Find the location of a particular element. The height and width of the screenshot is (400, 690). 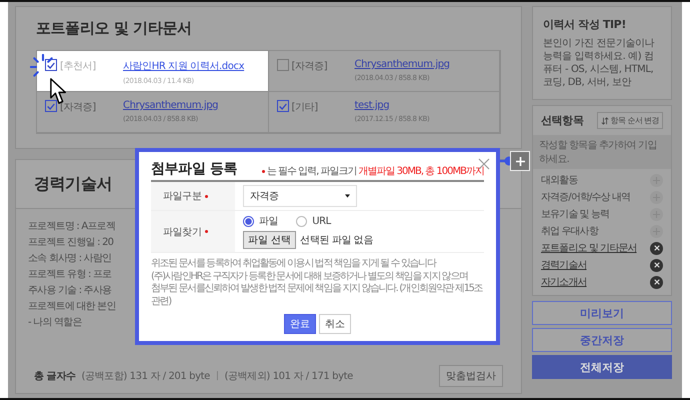

career-text-line: - 나의 역할은 is located at coordinates (55, 322).